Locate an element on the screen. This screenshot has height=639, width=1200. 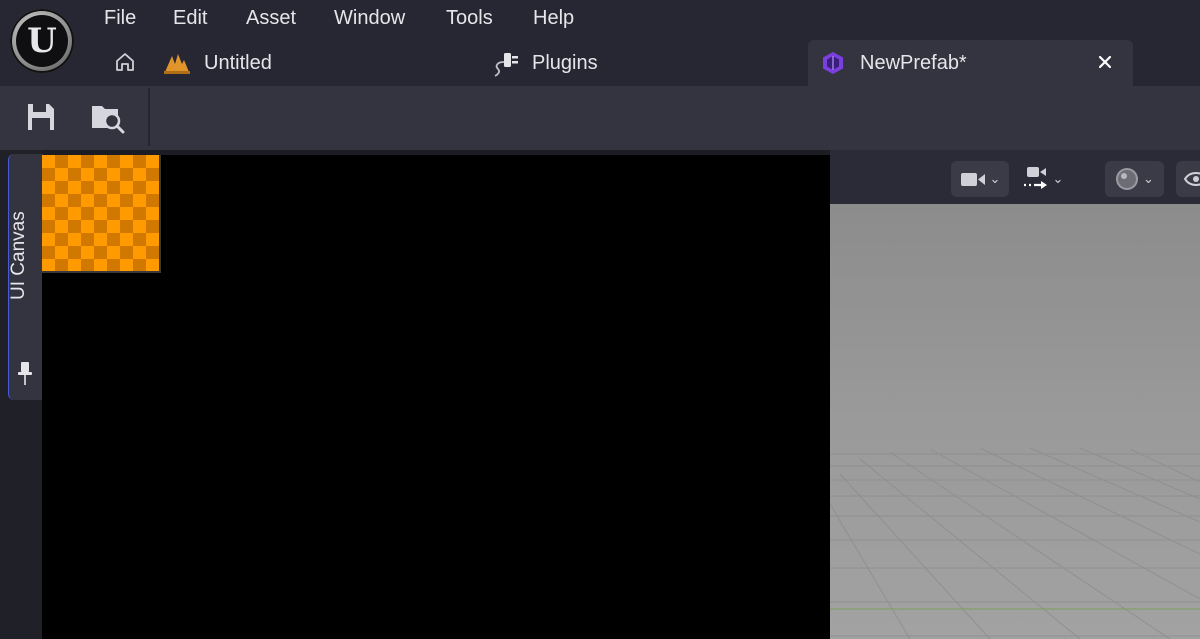
lighting-button: ⌄ is located at coordinates (1134, 179).